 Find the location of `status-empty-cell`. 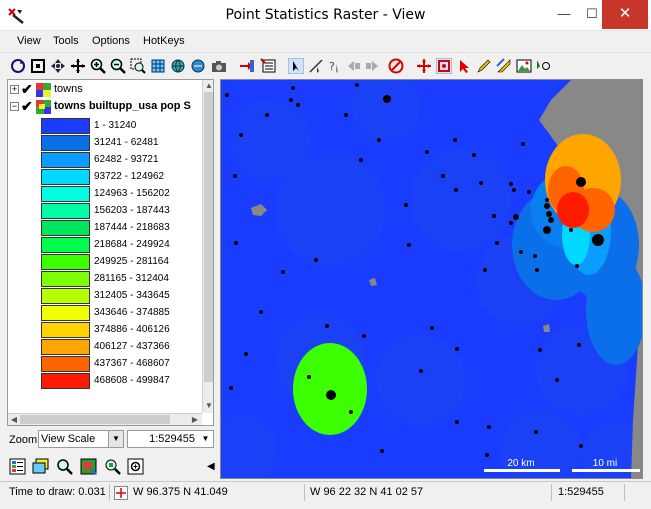

status-empty-cell is located at coordinates (636, 492).